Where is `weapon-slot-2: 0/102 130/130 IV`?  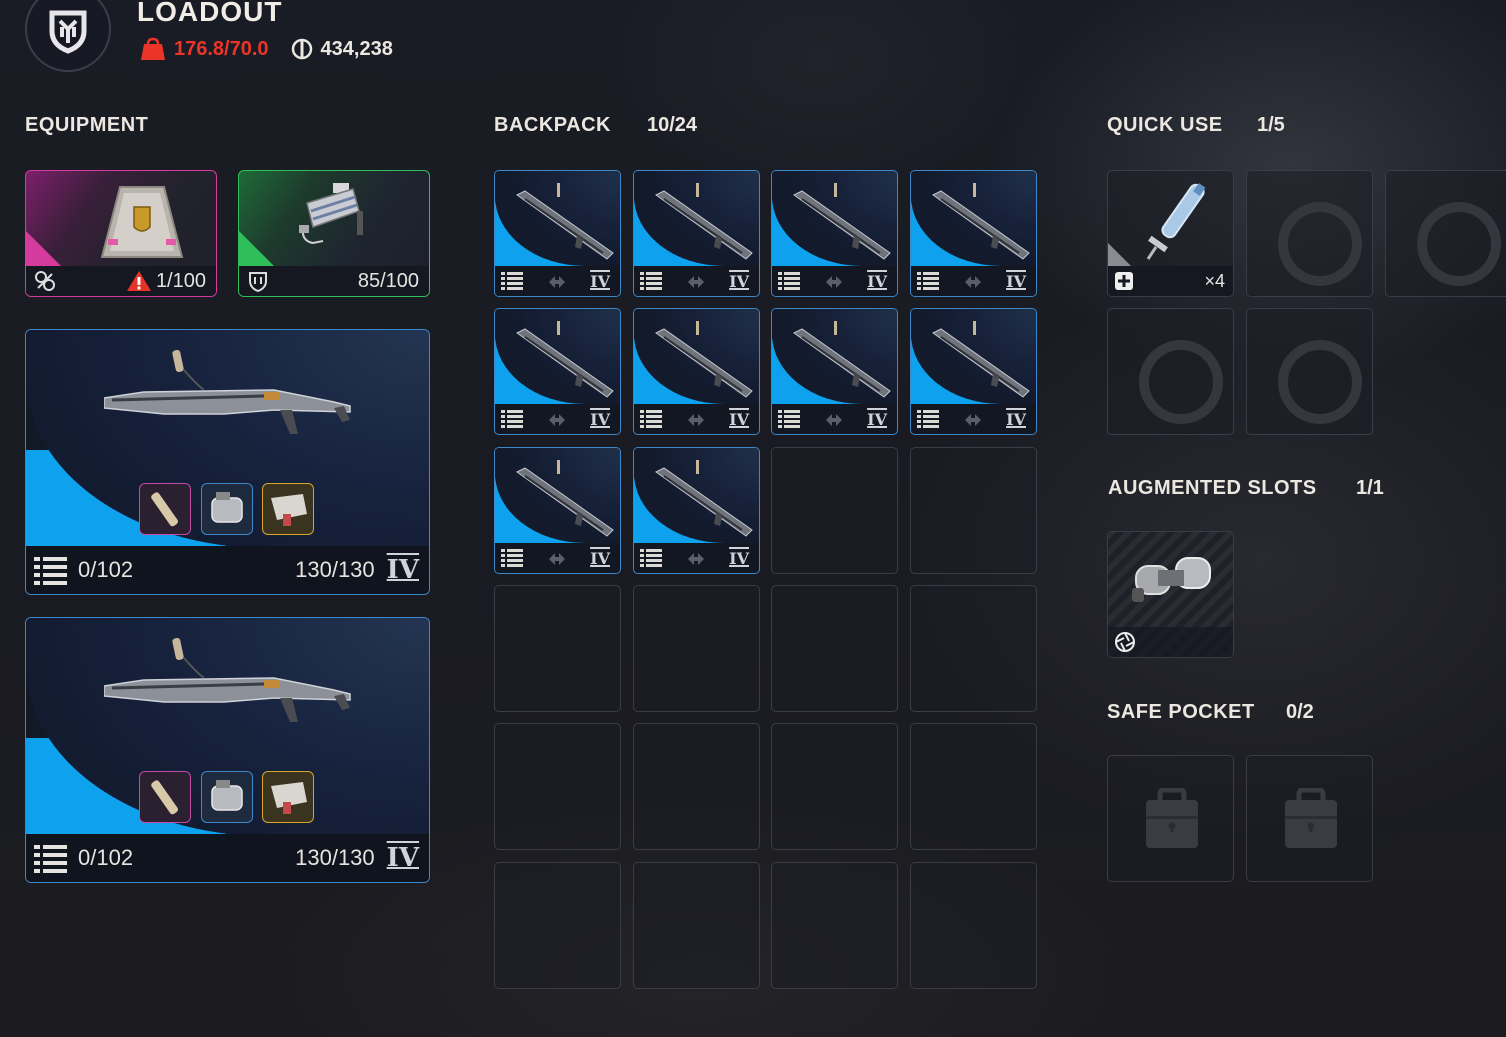 weapon-slot-2: 0/102 130/130 IV is located at coordinates (227, 750).